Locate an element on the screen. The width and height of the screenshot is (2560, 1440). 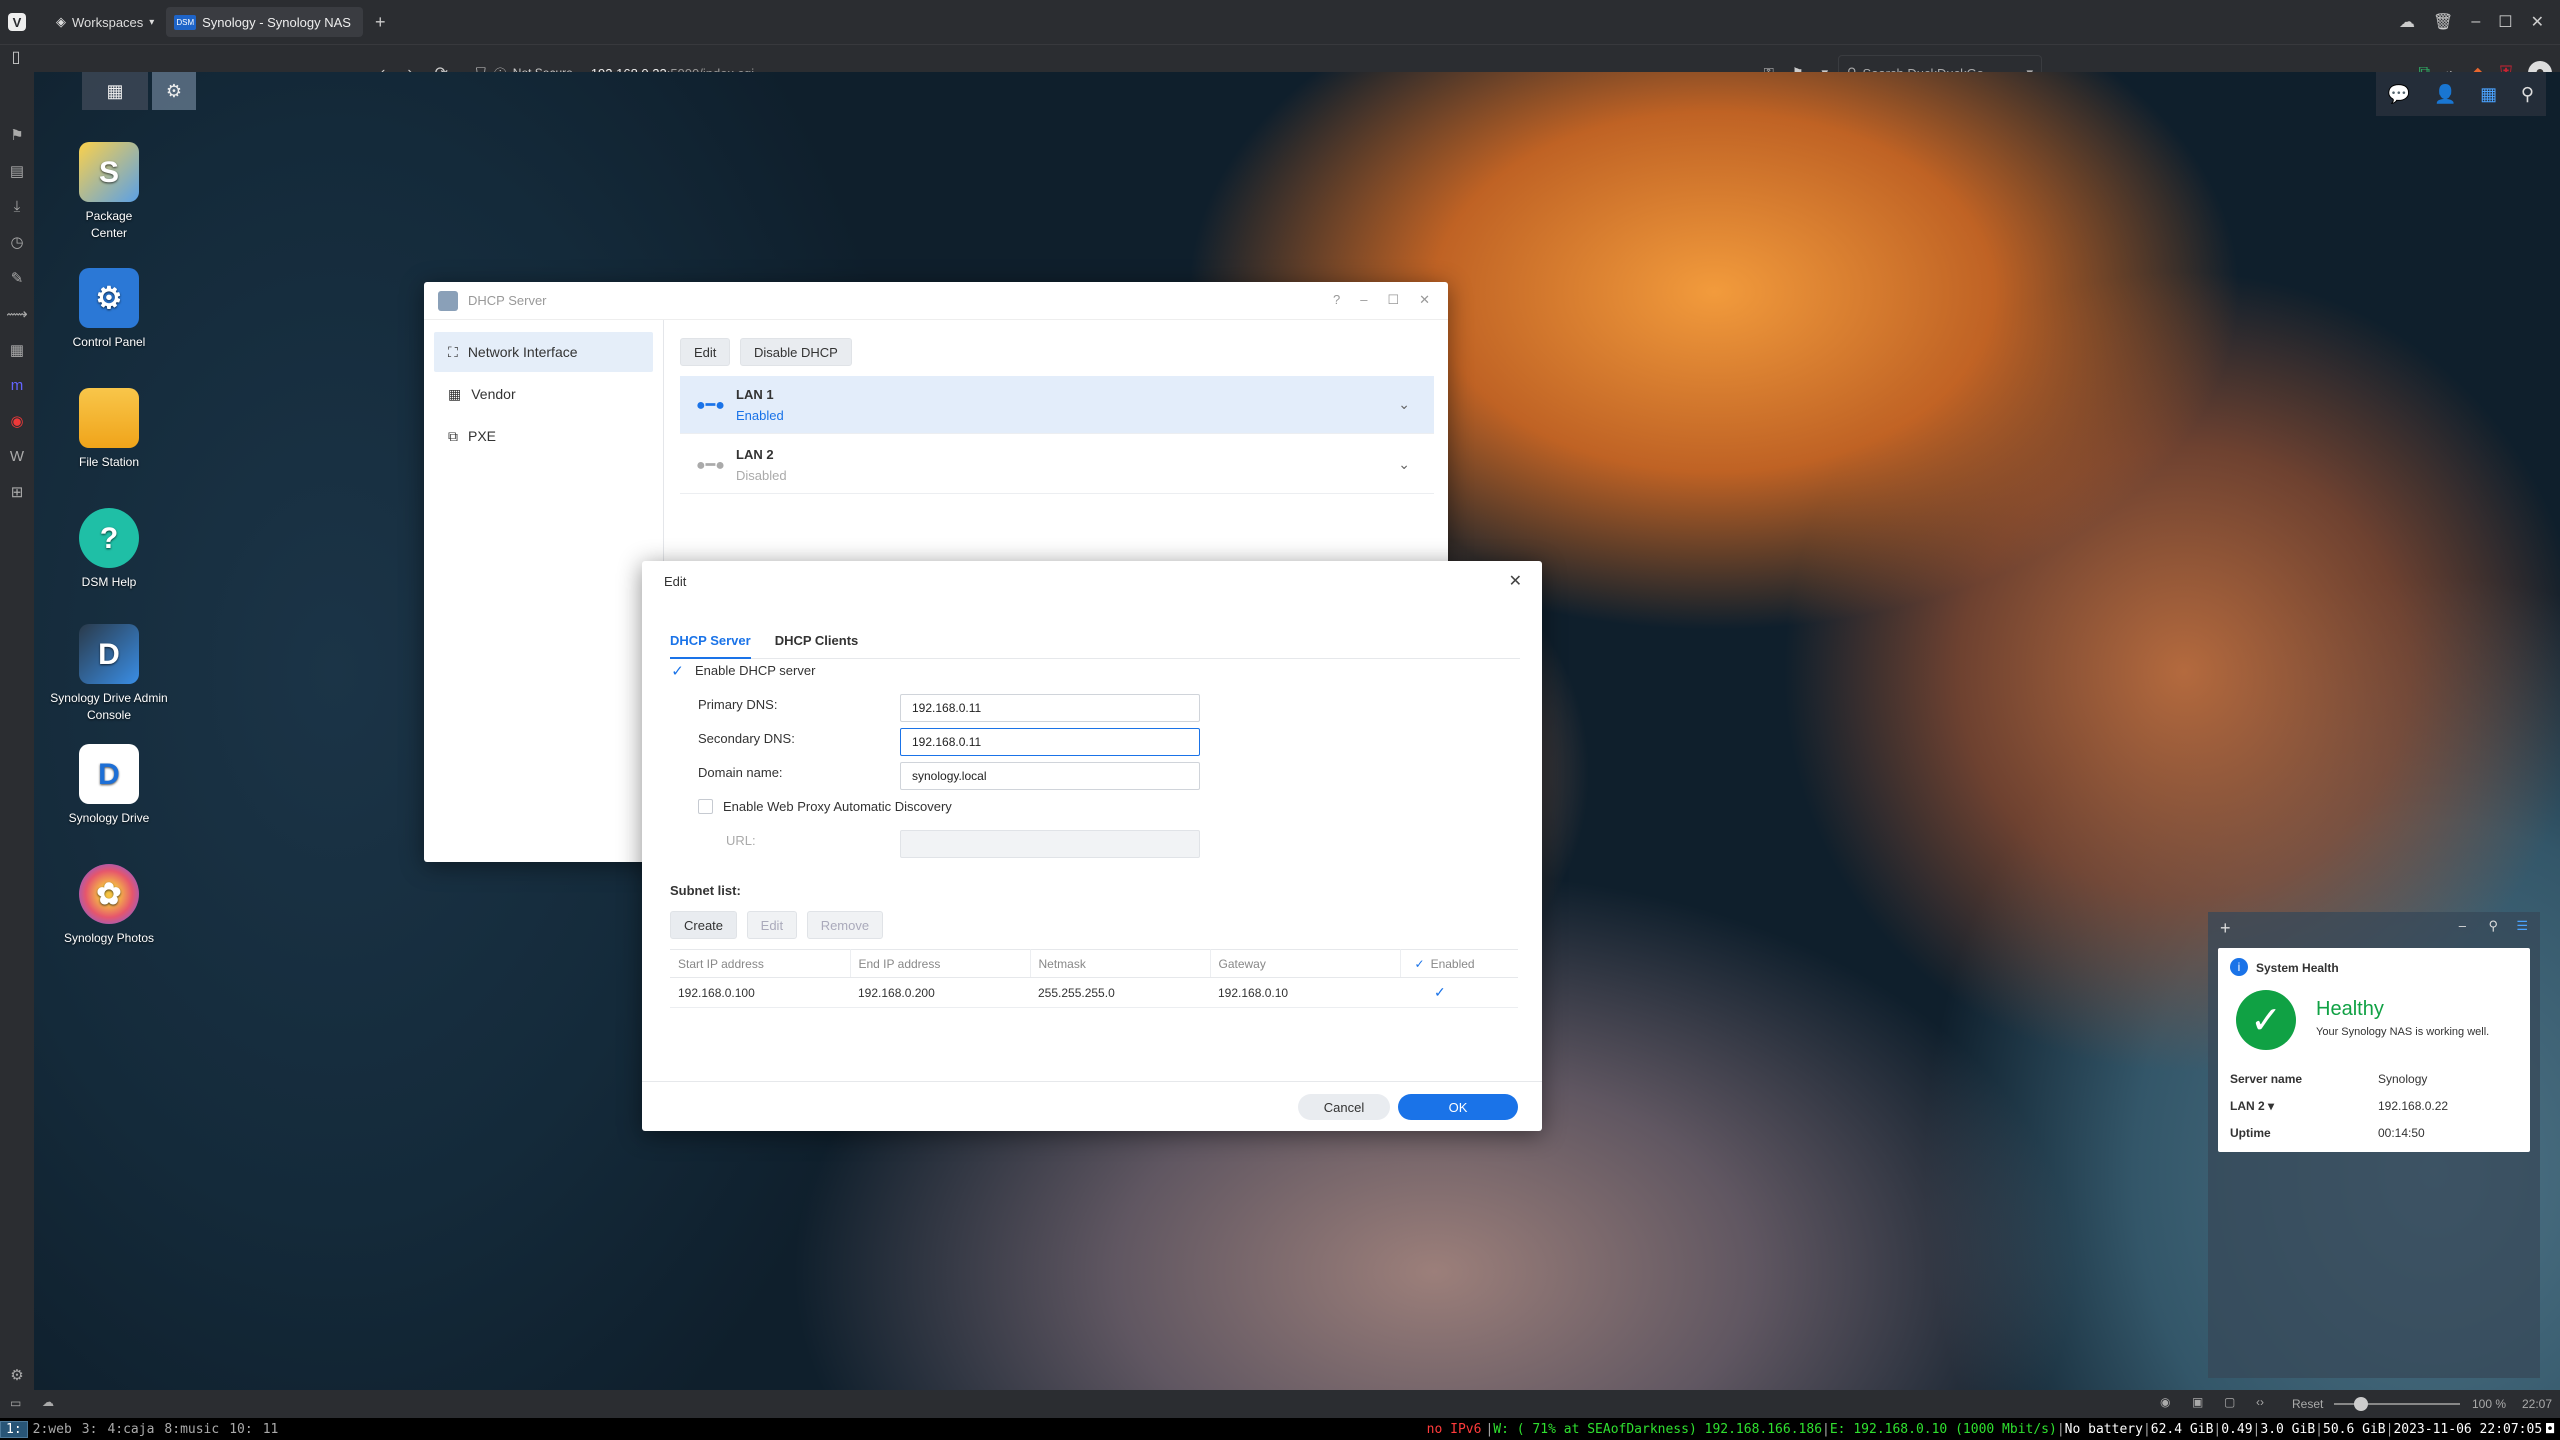
downloads-icon: ⤓ is located at coordinates (17, 206).